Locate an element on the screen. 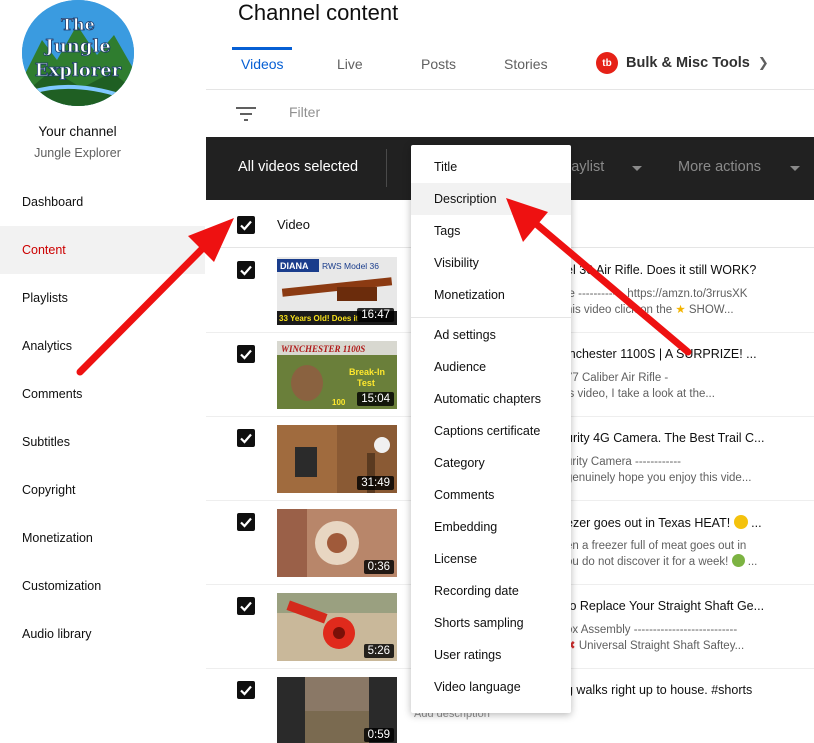 The image size is (814, 743). menu-item-visibility: Visibility is located at coordinates (491, 263).